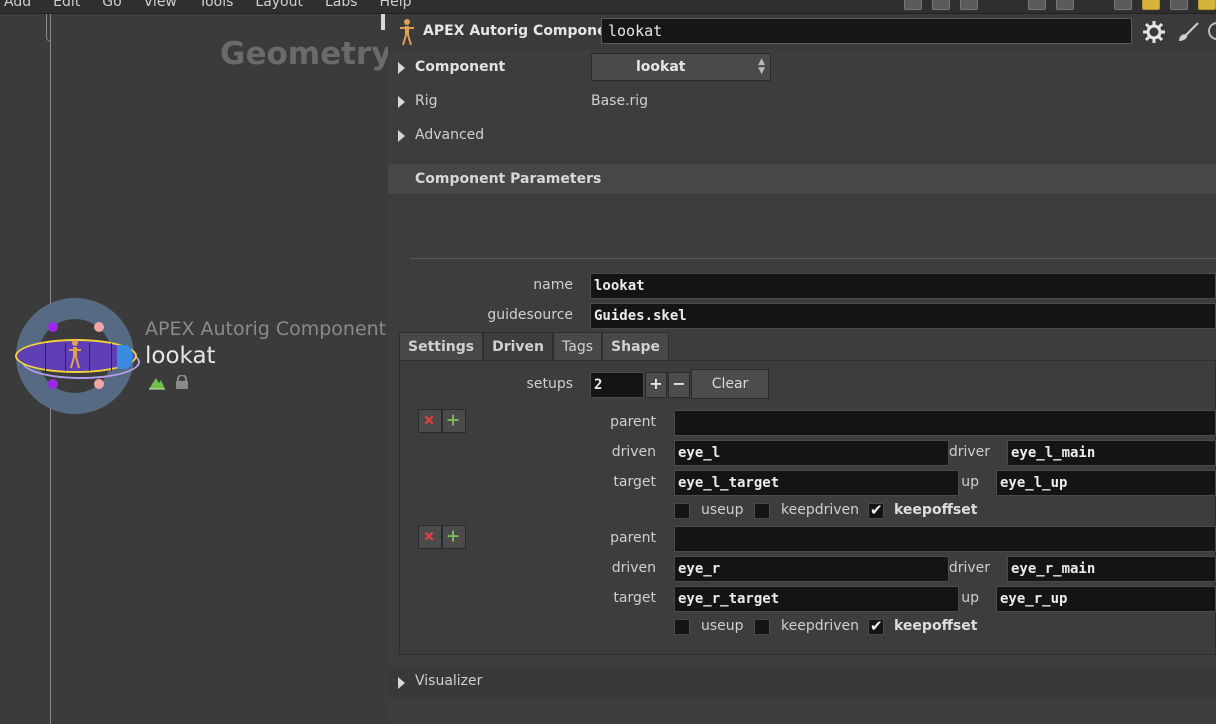  What do you see at coordinates (866, 31) in the screenshot?
I see `node-name-field: lookat` at bounding box center [866, 31].